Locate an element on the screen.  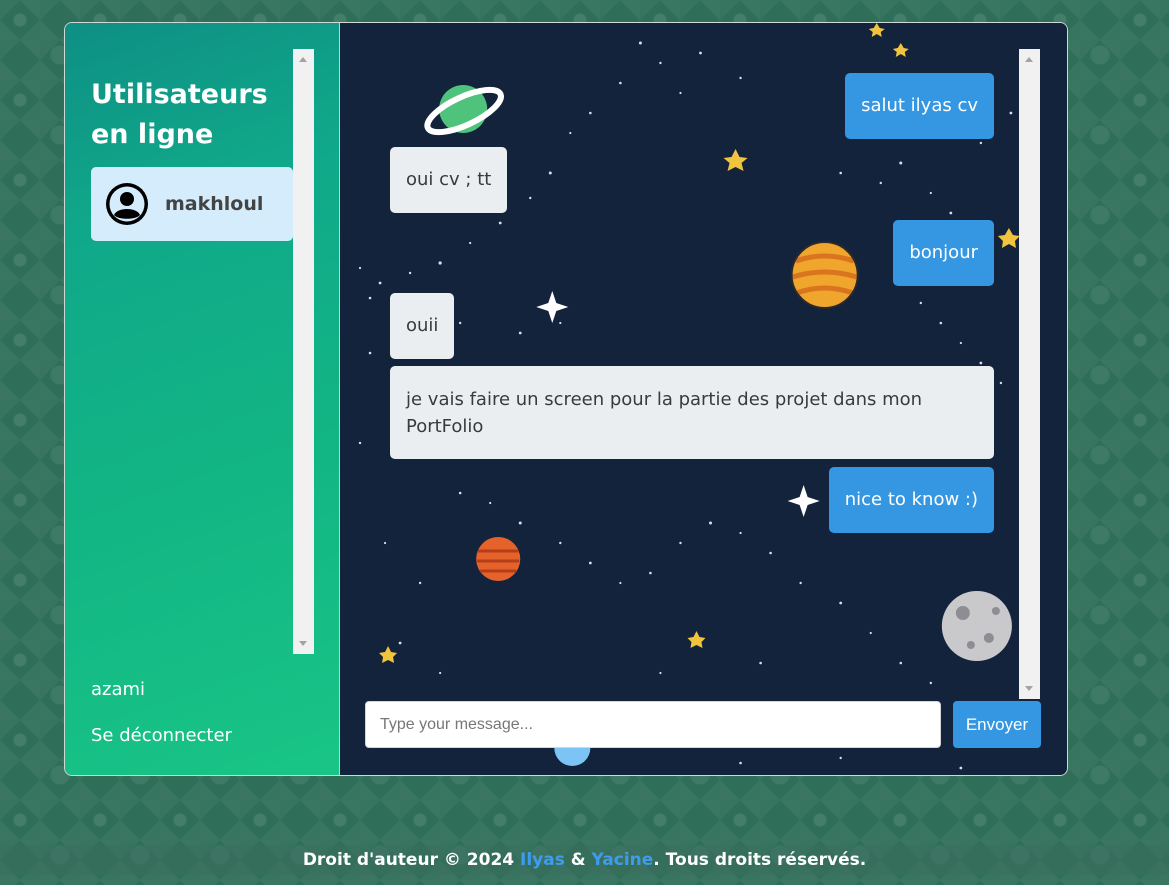
current-username: azami is located at coordinates (118, 689).